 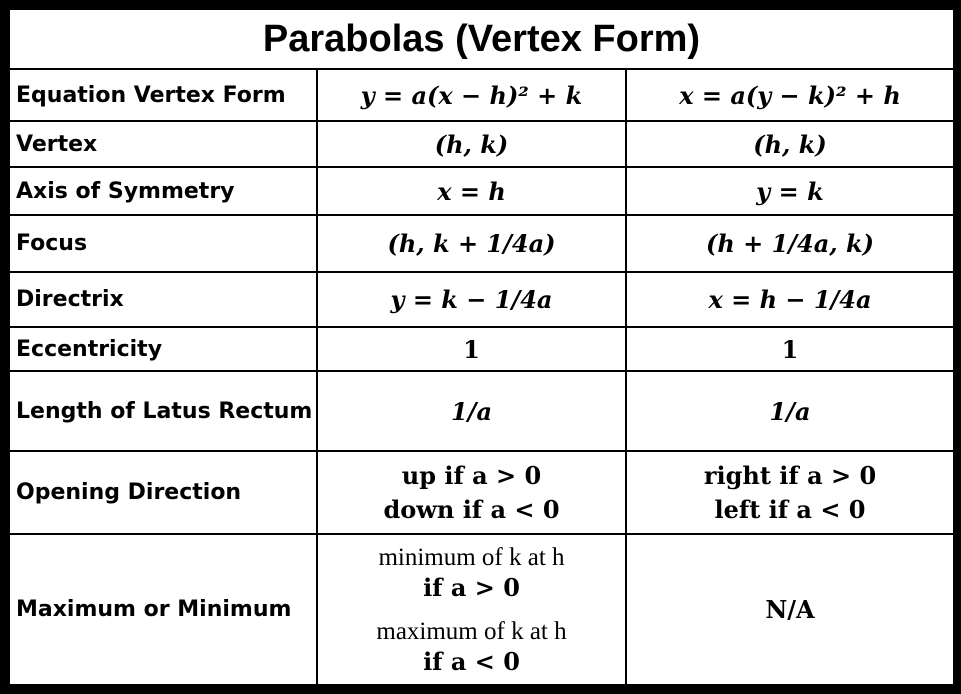 I want to click on row-label-max-min: Maximum or Minimum, so click(x=163, y=609).